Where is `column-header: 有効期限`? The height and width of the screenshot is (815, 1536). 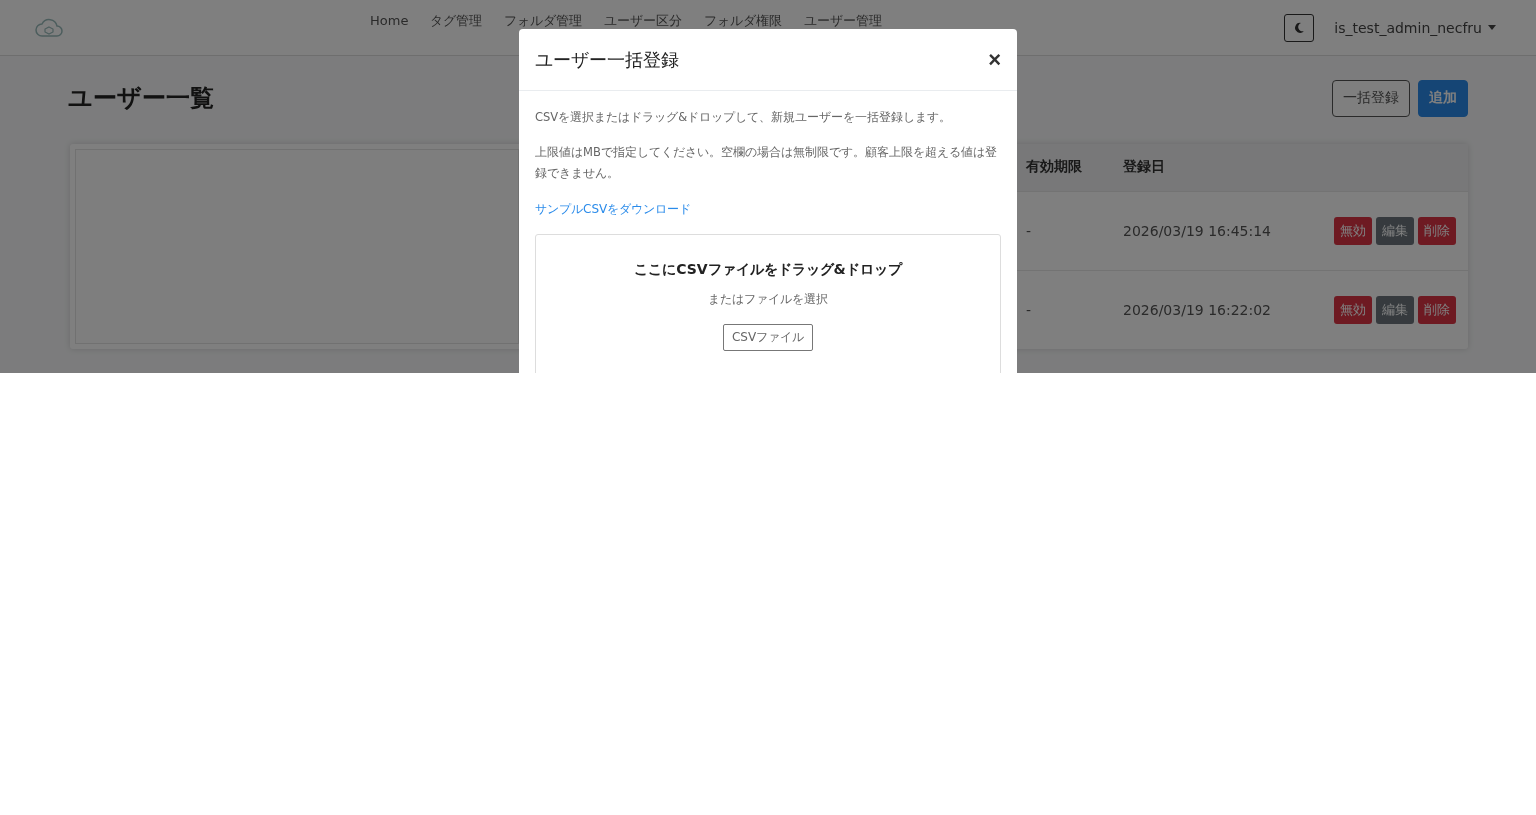
column-header: 有効期限 is located at coordinates (1054, 167).